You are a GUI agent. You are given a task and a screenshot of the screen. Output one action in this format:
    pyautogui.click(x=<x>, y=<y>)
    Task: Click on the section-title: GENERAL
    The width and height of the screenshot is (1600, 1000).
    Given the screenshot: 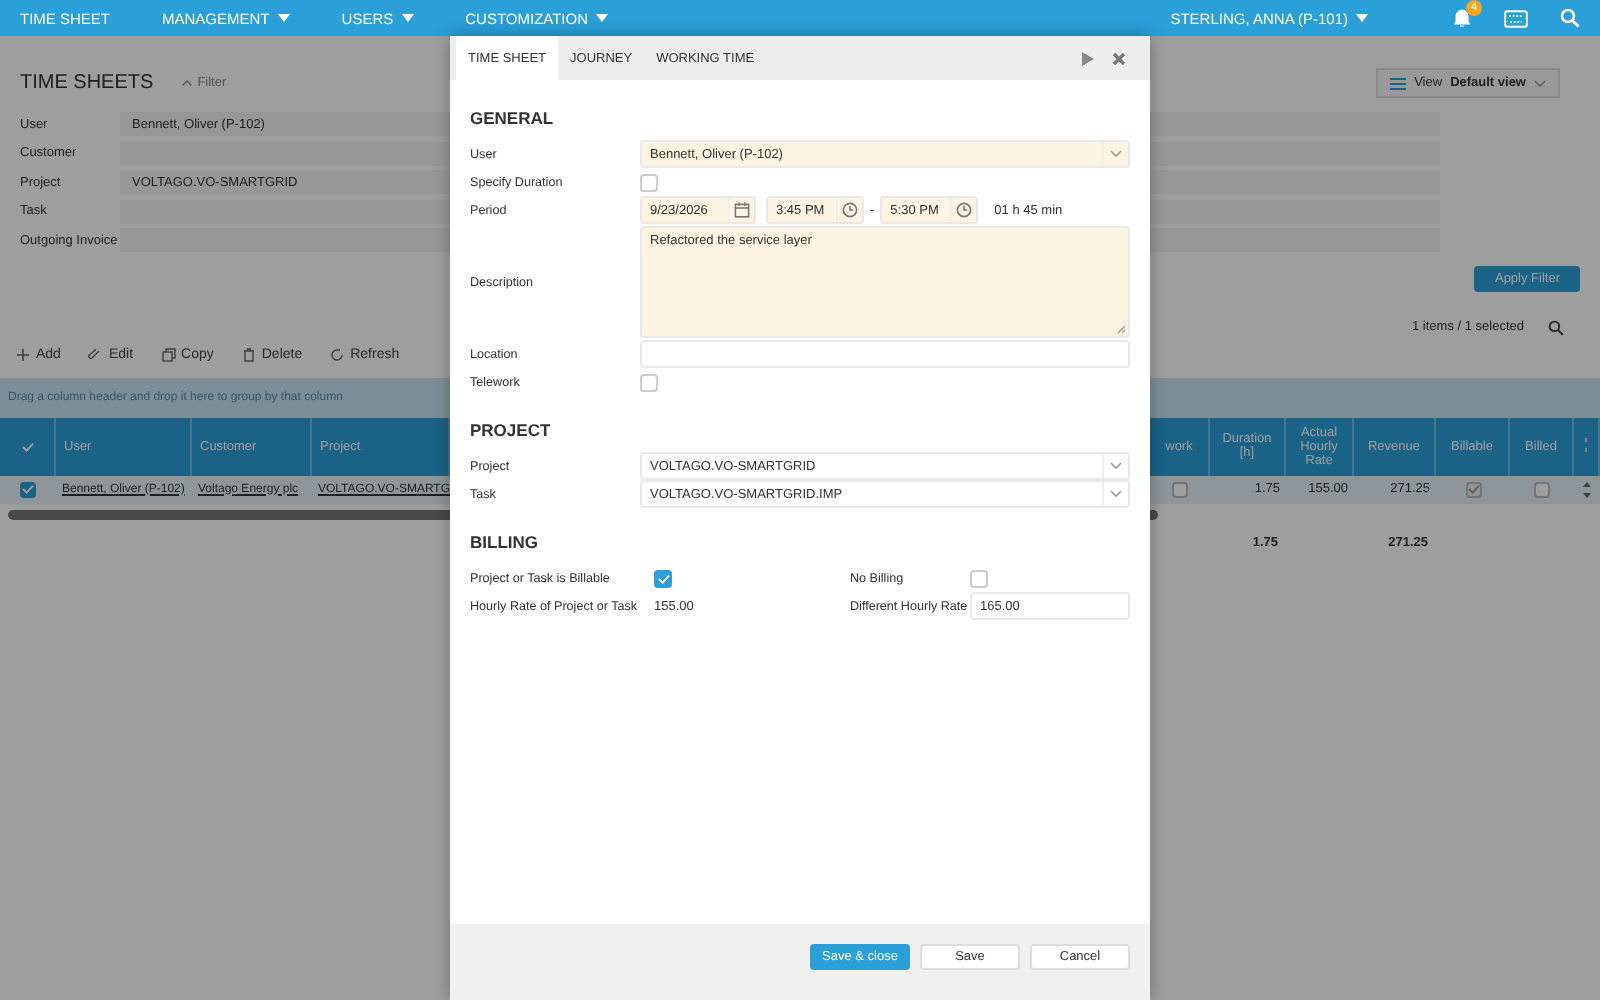 What is the action you would take?
    pyautogui.click(x=513, y=118)
    